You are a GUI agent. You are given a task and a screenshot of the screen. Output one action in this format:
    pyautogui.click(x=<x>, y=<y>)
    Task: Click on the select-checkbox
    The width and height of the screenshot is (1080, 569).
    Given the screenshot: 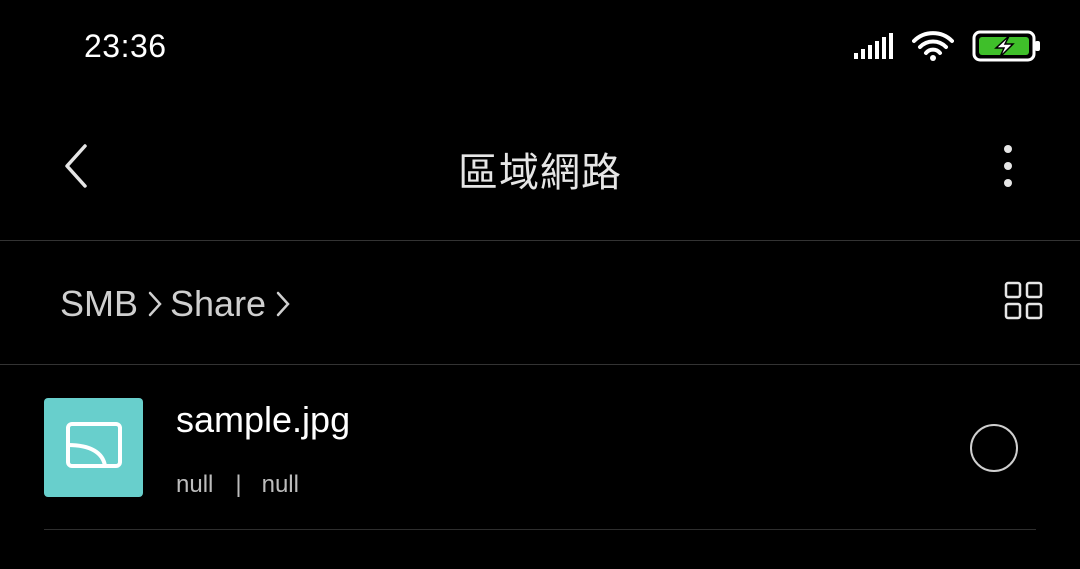 What is the action you would take?
    pyautogui.click(x=994, y=448)
    